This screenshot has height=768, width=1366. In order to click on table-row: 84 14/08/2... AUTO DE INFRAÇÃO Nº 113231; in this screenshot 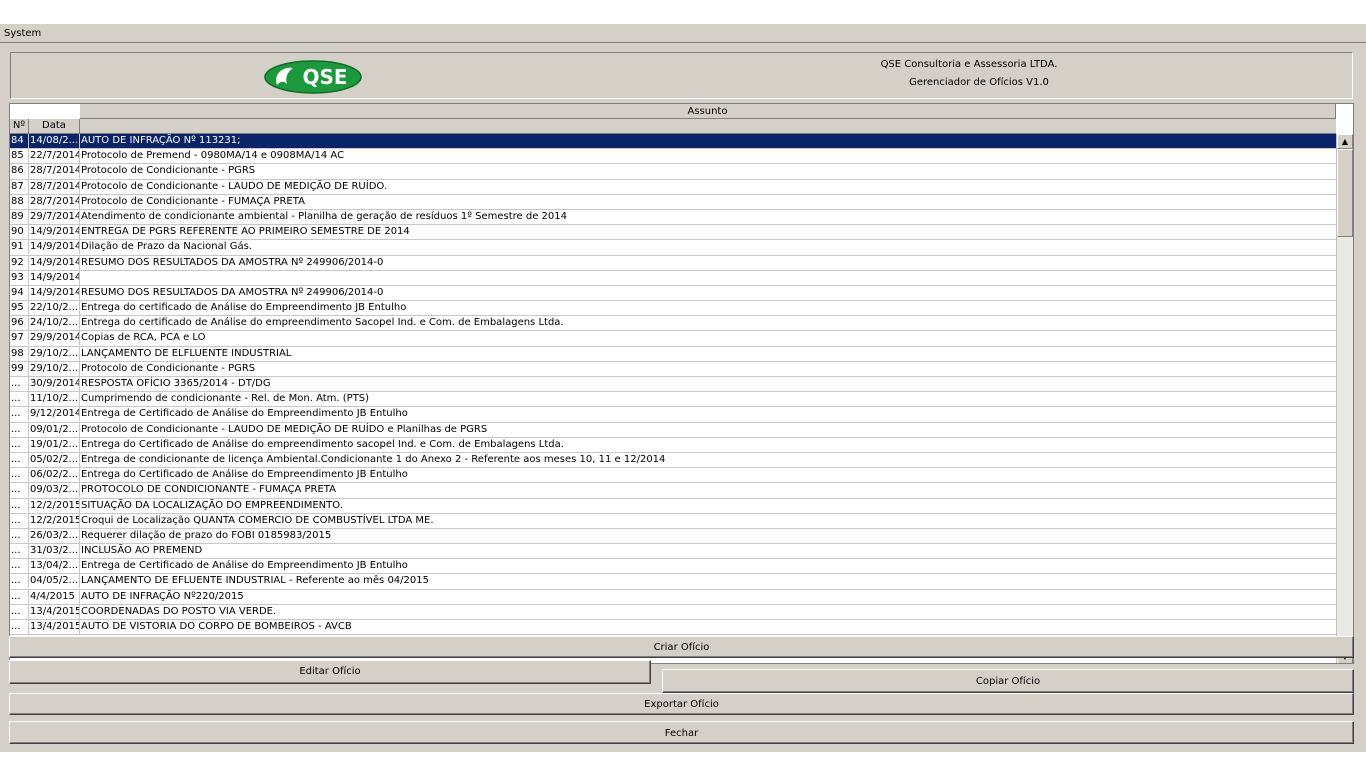, I will do `click(673, 142)`.